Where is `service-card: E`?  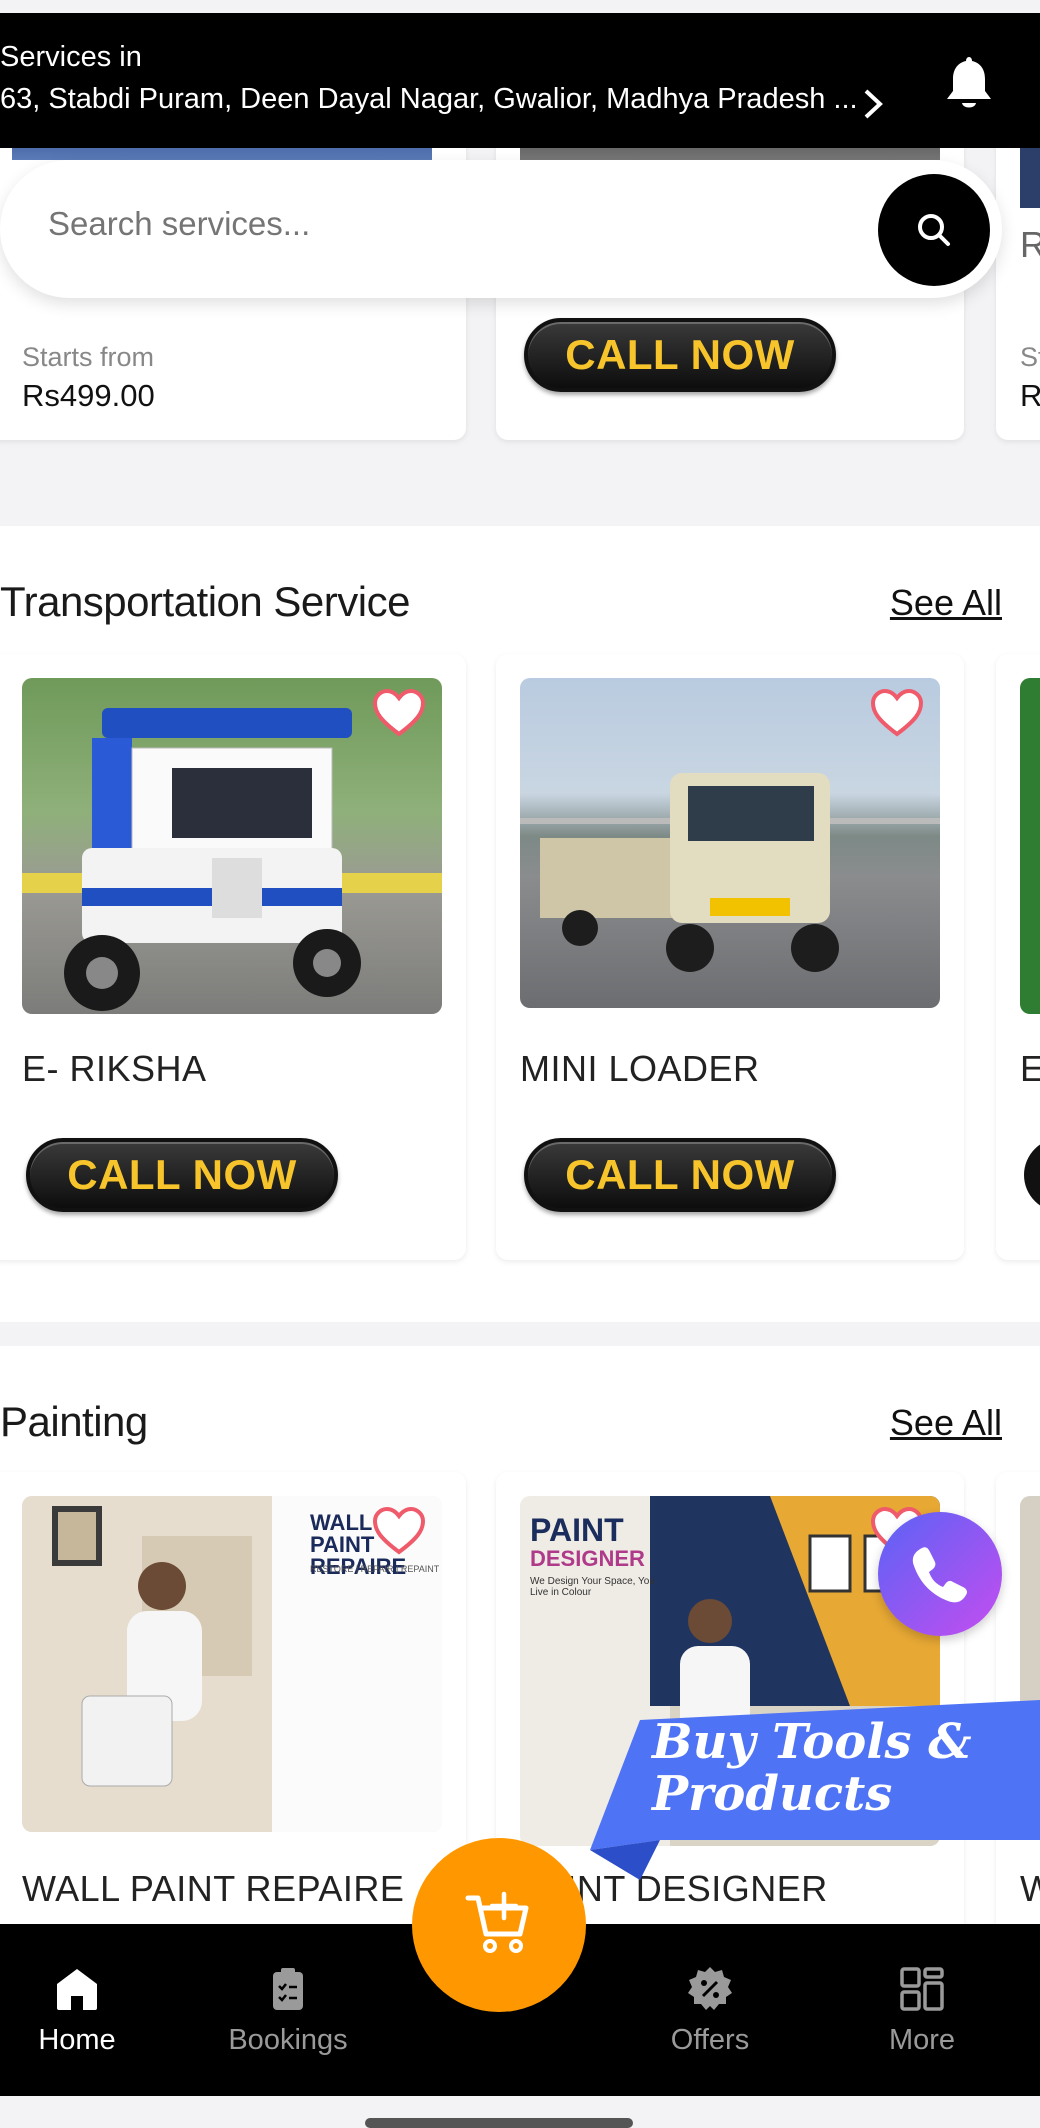 service-card: E is located at coordinates (1018, 957).